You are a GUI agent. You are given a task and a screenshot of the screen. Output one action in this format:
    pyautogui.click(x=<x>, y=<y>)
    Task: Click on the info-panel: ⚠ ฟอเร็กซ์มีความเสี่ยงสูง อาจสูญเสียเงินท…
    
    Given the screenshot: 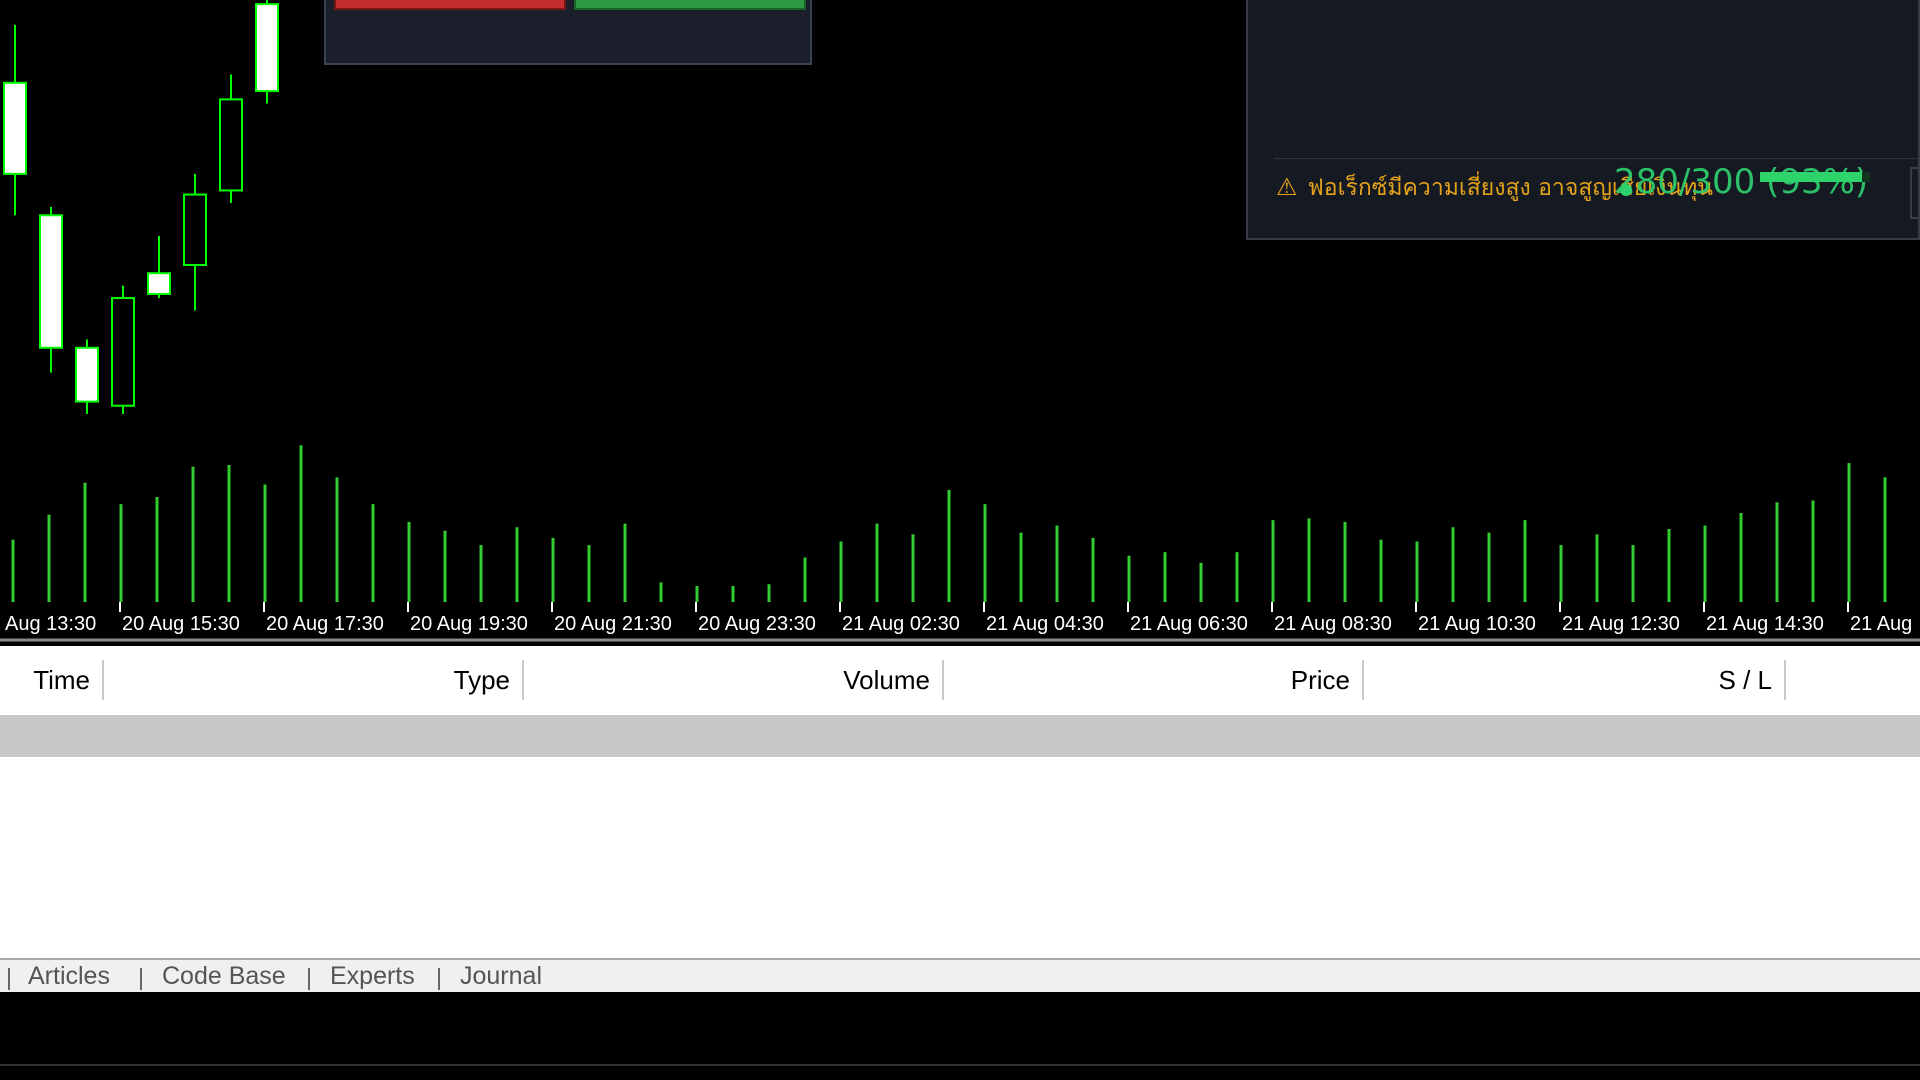 What is the action you would take?
    pyautogui.click(x=1583, y=120)
    